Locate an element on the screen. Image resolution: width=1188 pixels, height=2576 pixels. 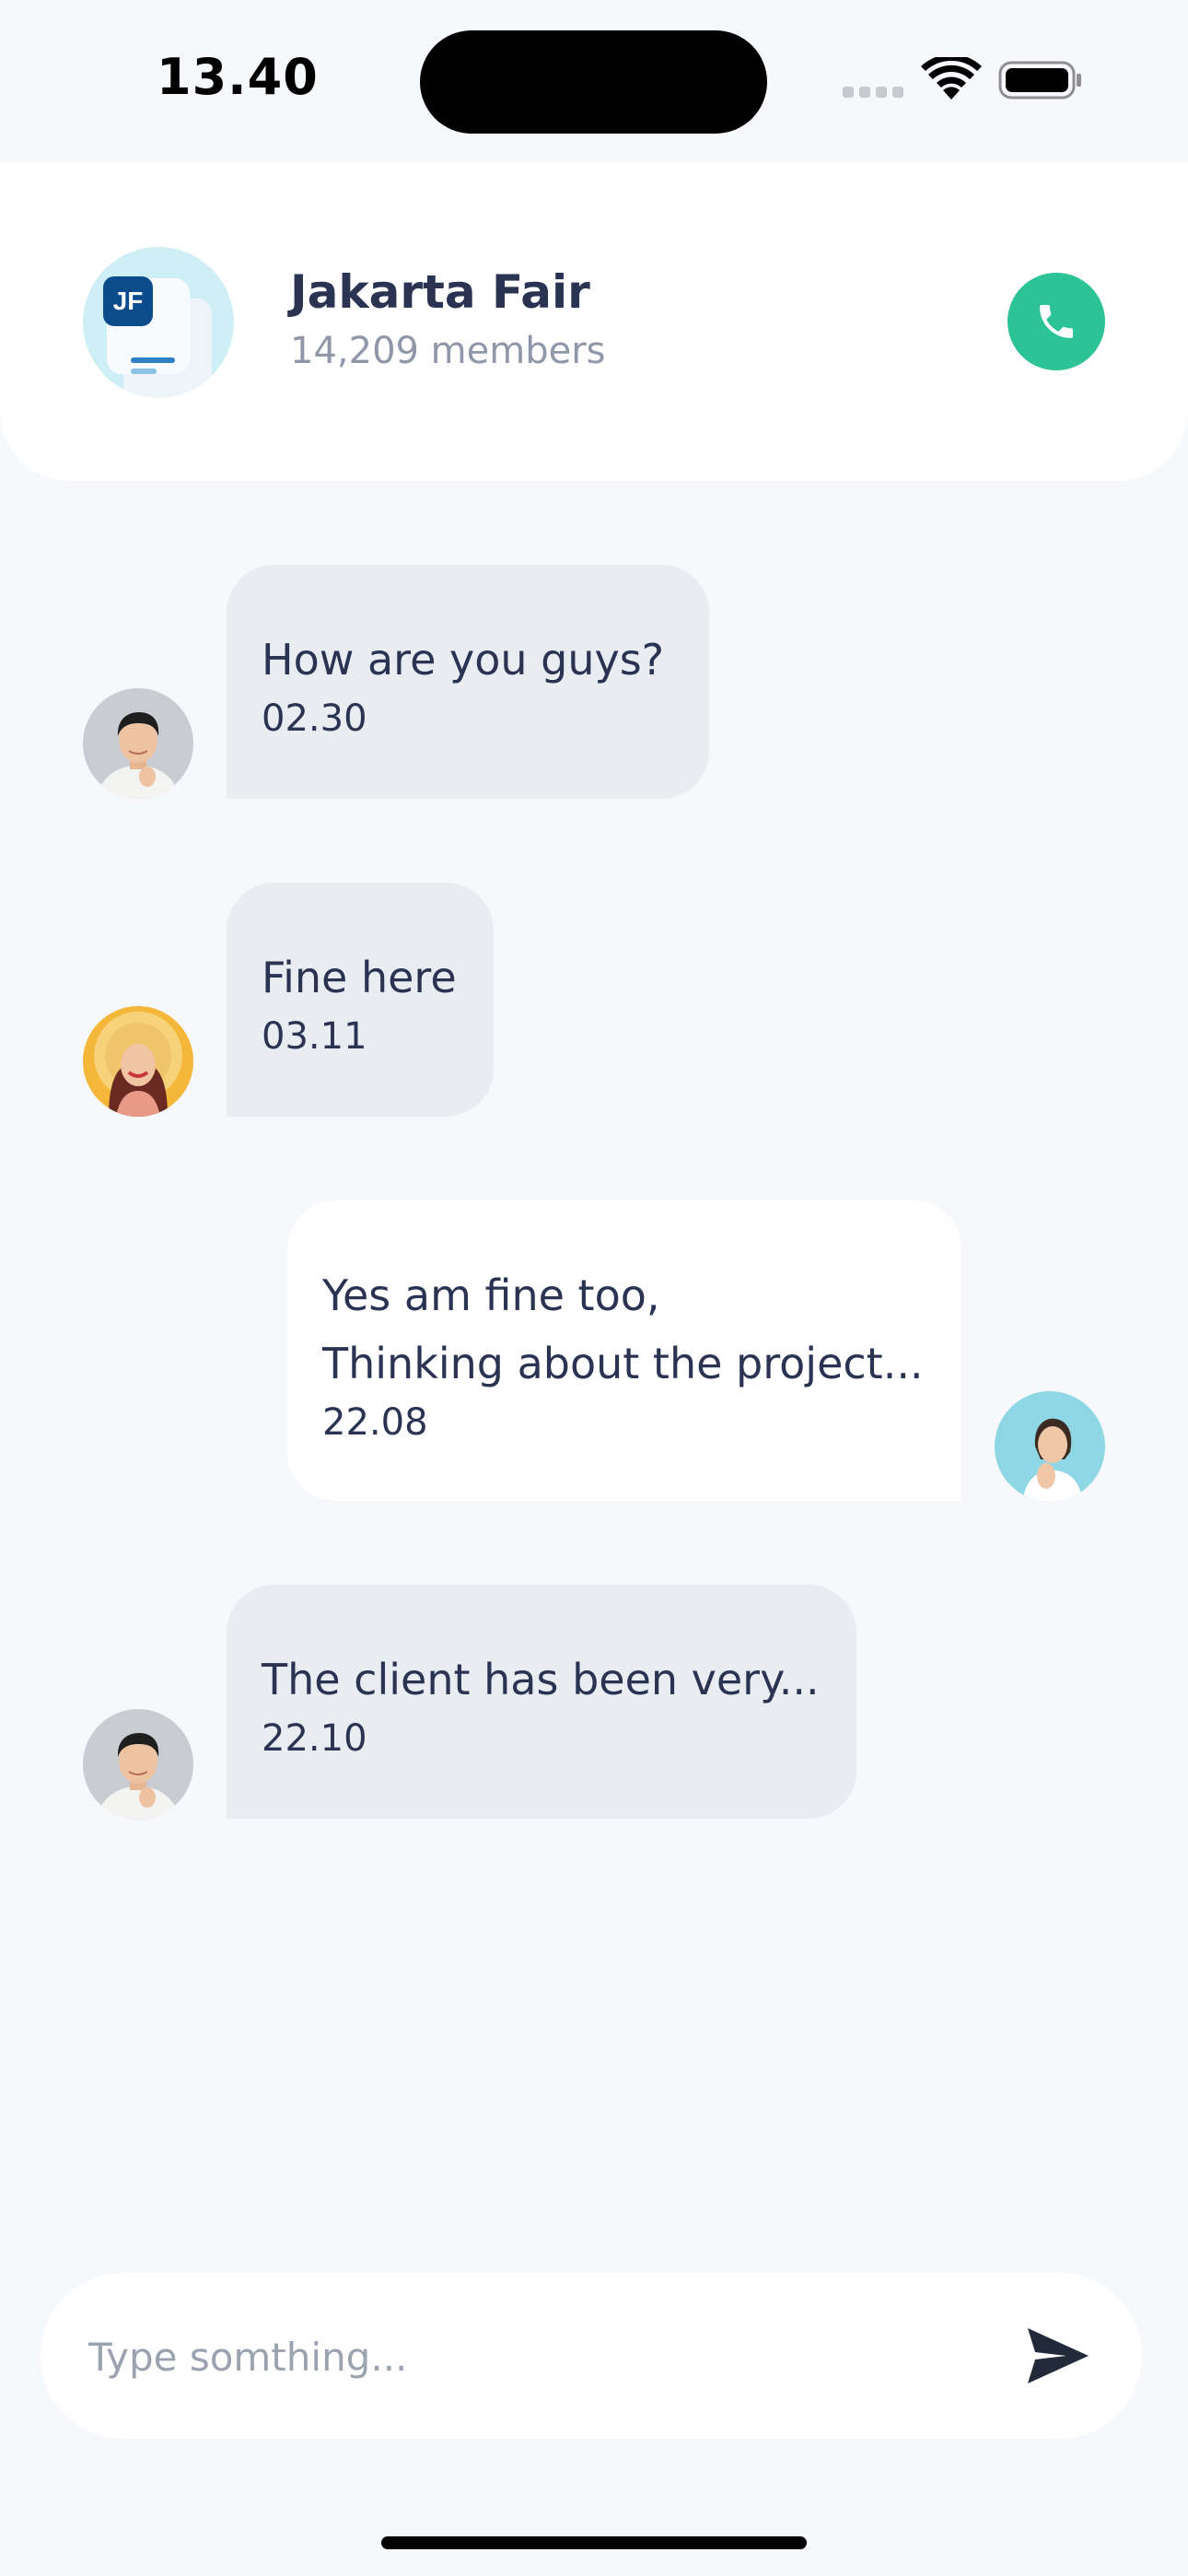
message-time: 02.30 is located at coordinates (314, 718).